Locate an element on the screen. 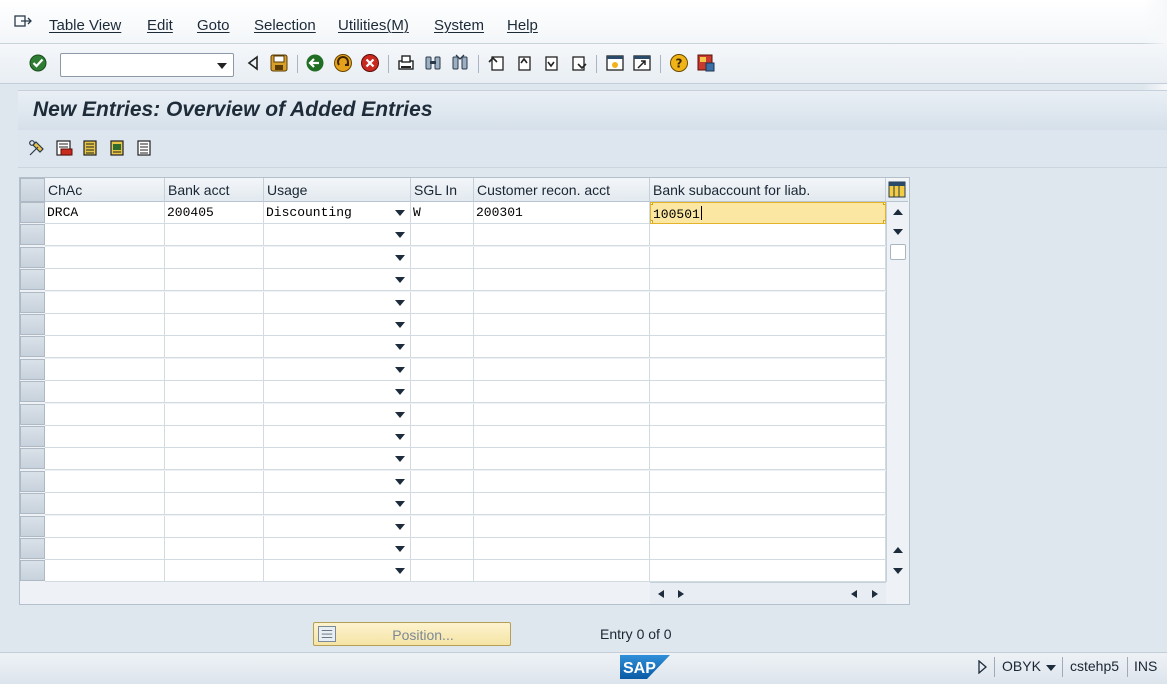 This screenshot has height=684, width=1167. cancel-red-icon is located at coordinates (370, 63).